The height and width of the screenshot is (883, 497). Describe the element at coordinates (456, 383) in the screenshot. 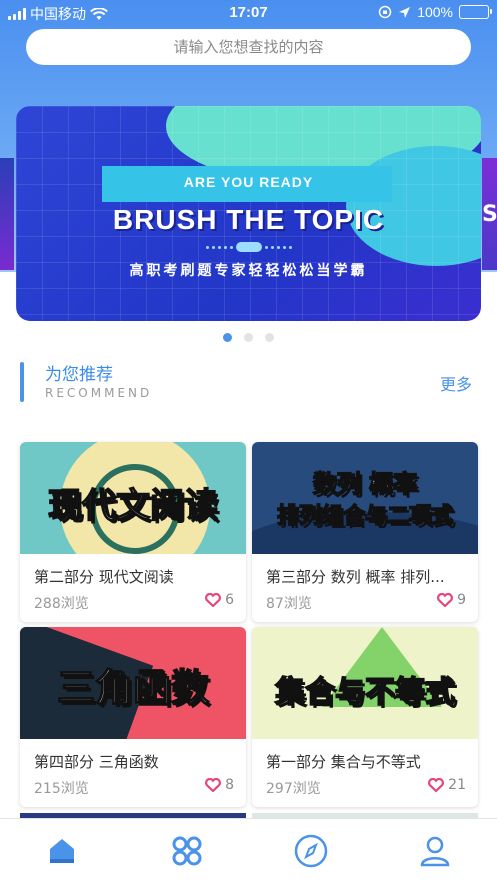

I see `more-link: 更多` at that location.